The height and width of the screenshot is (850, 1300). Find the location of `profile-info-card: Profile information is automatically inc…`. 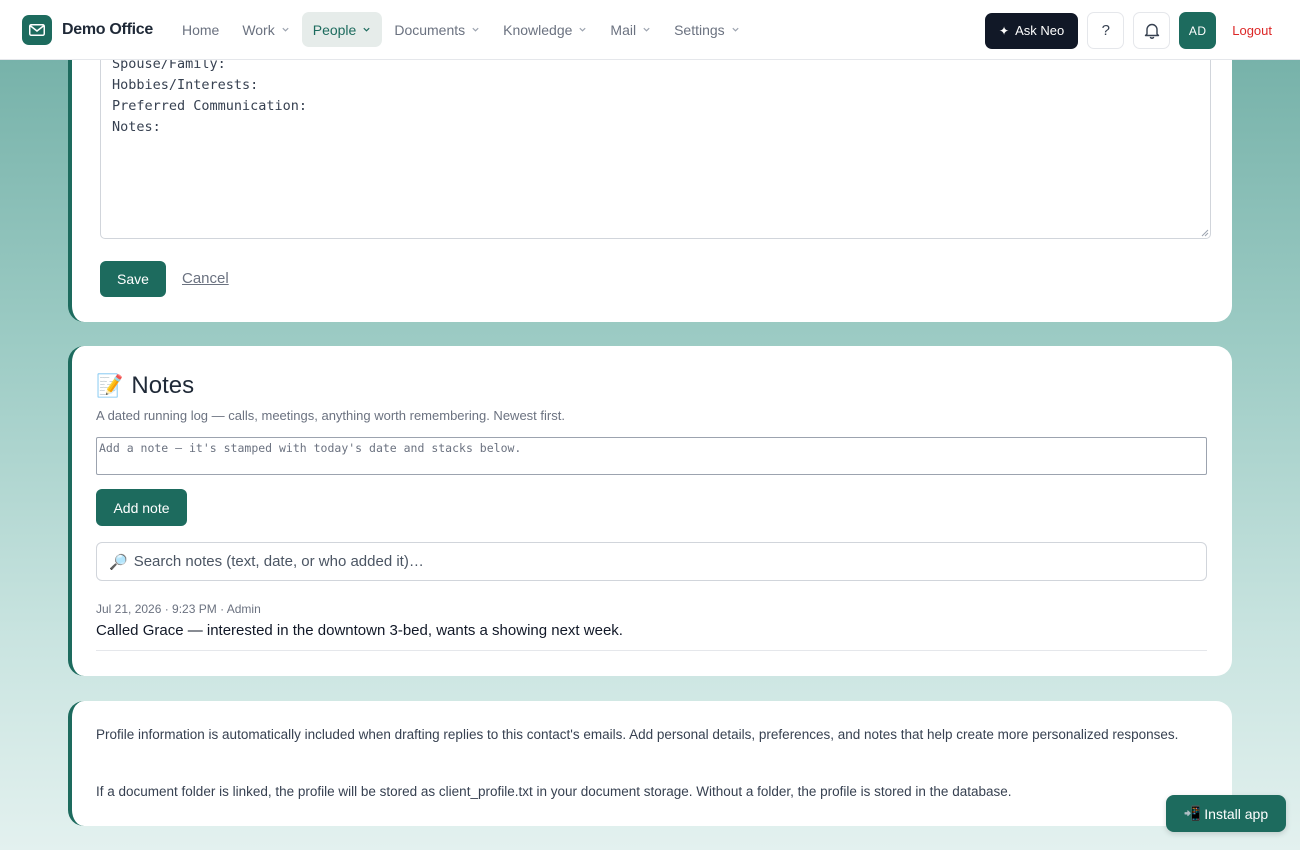

profile-info-card: Profile information is automatically inc… is located at coordinates (650, 763).